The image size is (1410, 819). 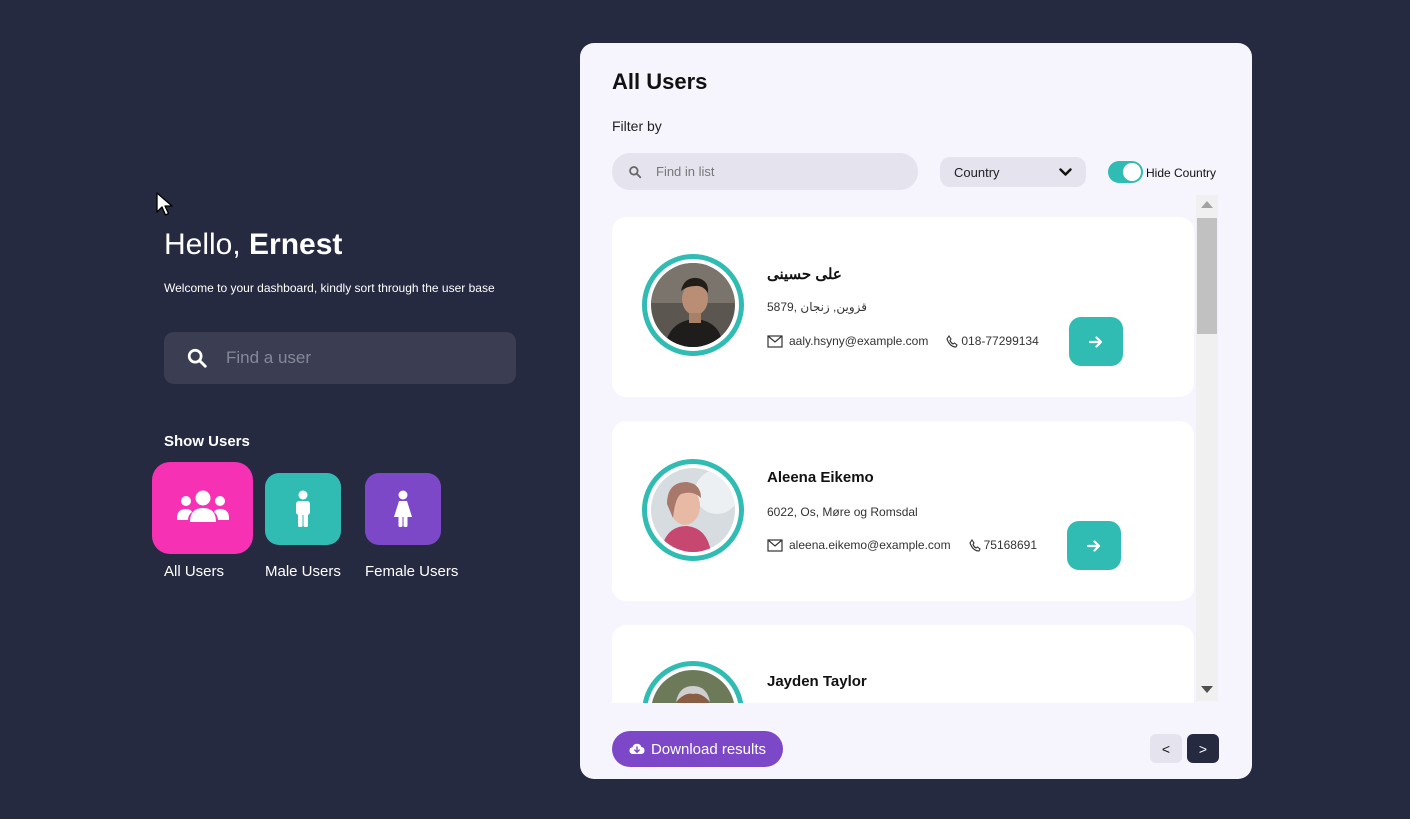 I want to click on greeting-hello: Hello,, so click(x=207, y=244).